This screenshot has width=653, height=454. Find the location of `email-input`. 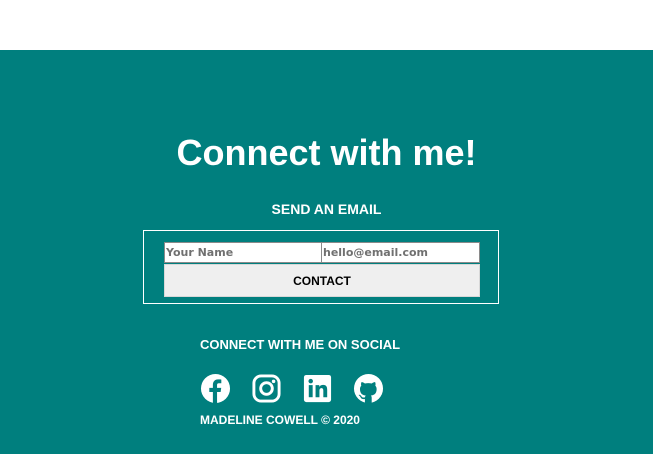

email-input is located at coordinates (400, 252).